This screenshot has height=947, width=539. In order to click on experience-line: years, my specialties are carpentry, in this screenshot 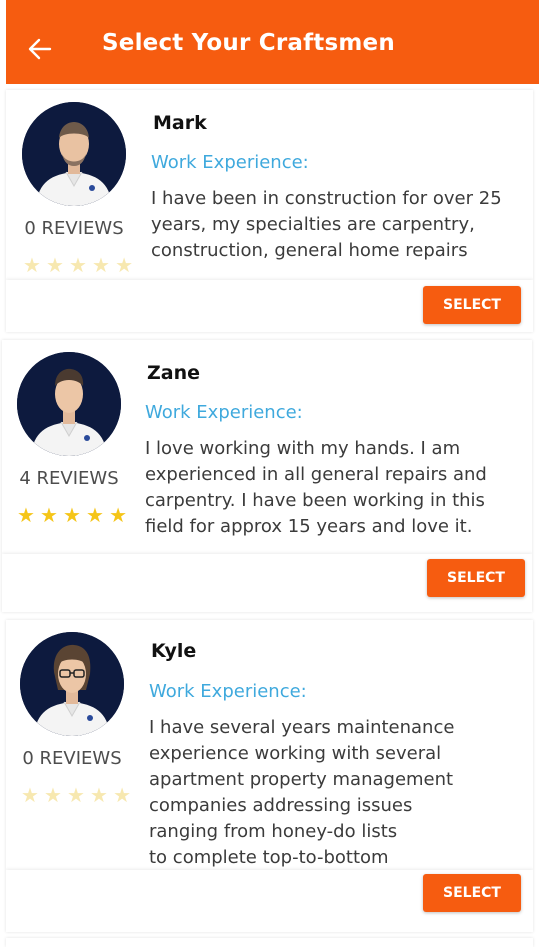, I will do `click(313, 224)`.